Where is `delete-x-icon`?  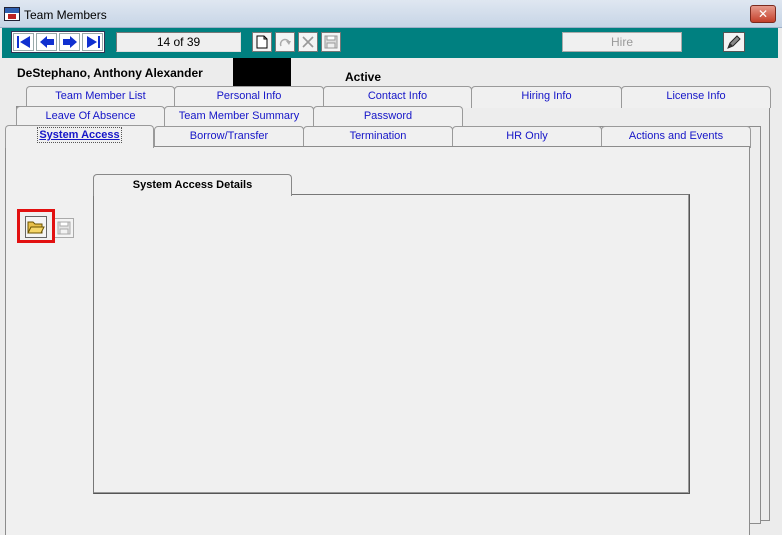
delete-x-icon is located at coordinates (308, 42).